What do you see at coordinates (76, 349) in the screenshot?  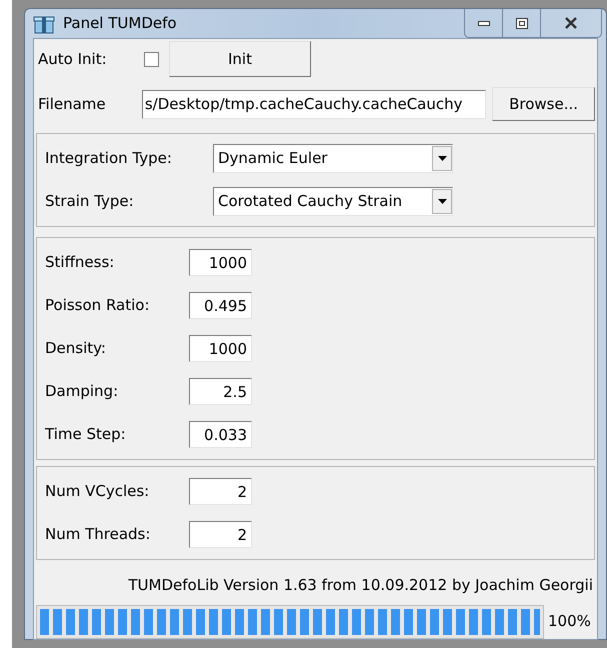 I see `field-label: Density:` at bounding box center [76, 349].